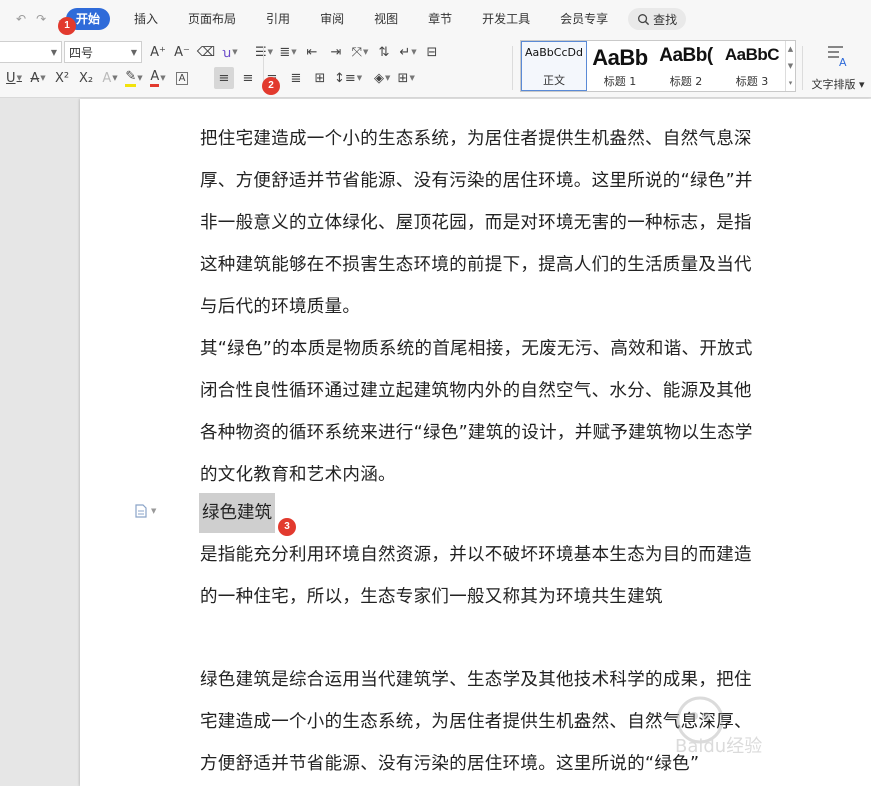 The width and height of the screenshot is (871, 786). What do you see at coordinates (131, 78) in the screenshot?
I see `highlighter-icon: ✎` at bounding box center [131, 78].